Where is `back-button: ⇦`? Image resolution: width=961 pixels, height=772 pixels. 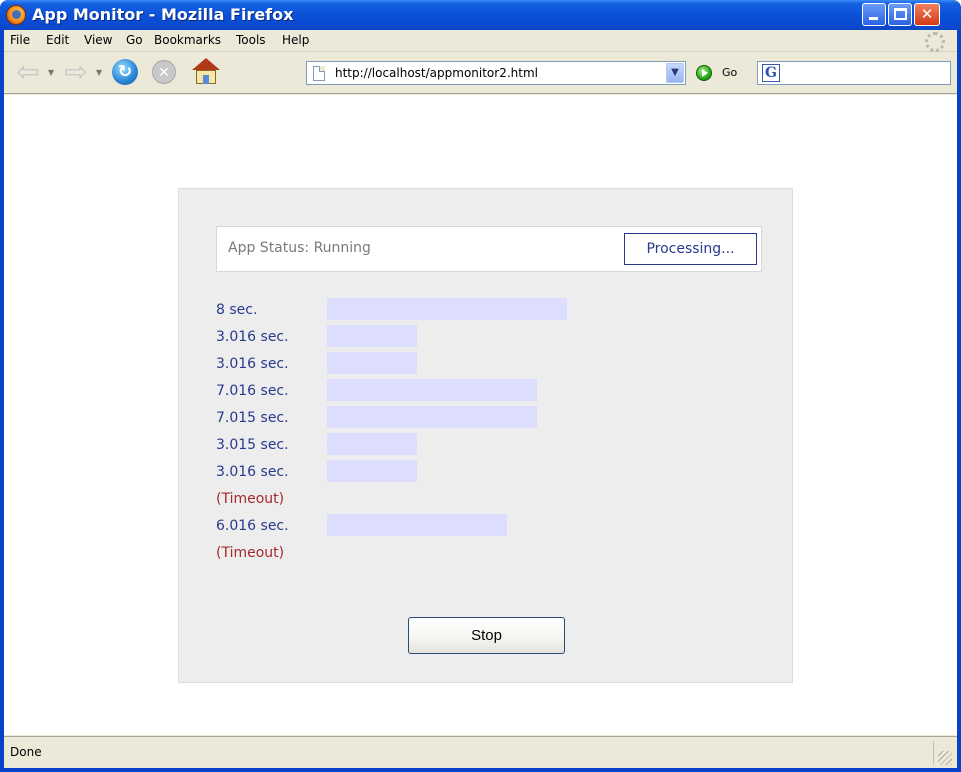 back-button: ⇦ is located at coordinates (28, 72).